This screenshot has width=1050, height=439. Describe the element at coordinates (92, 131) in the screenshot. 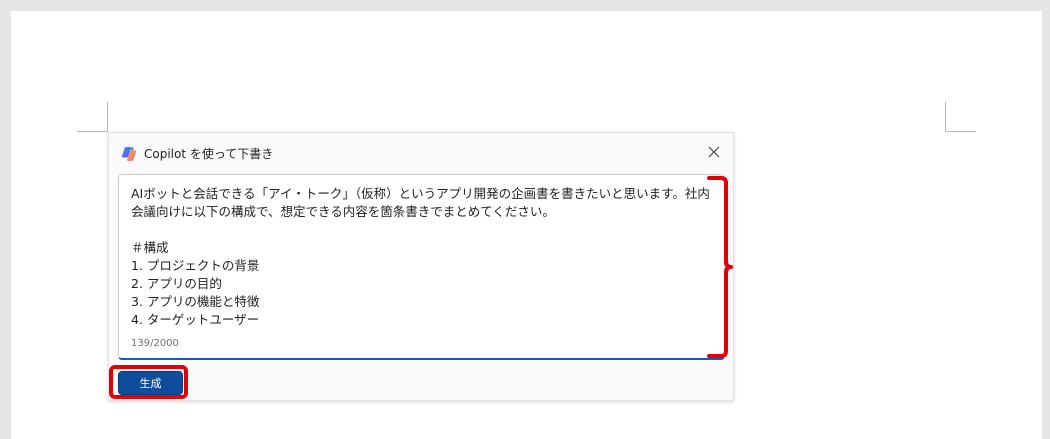

I see `margin-mark-top-left-horizontal` at that location.